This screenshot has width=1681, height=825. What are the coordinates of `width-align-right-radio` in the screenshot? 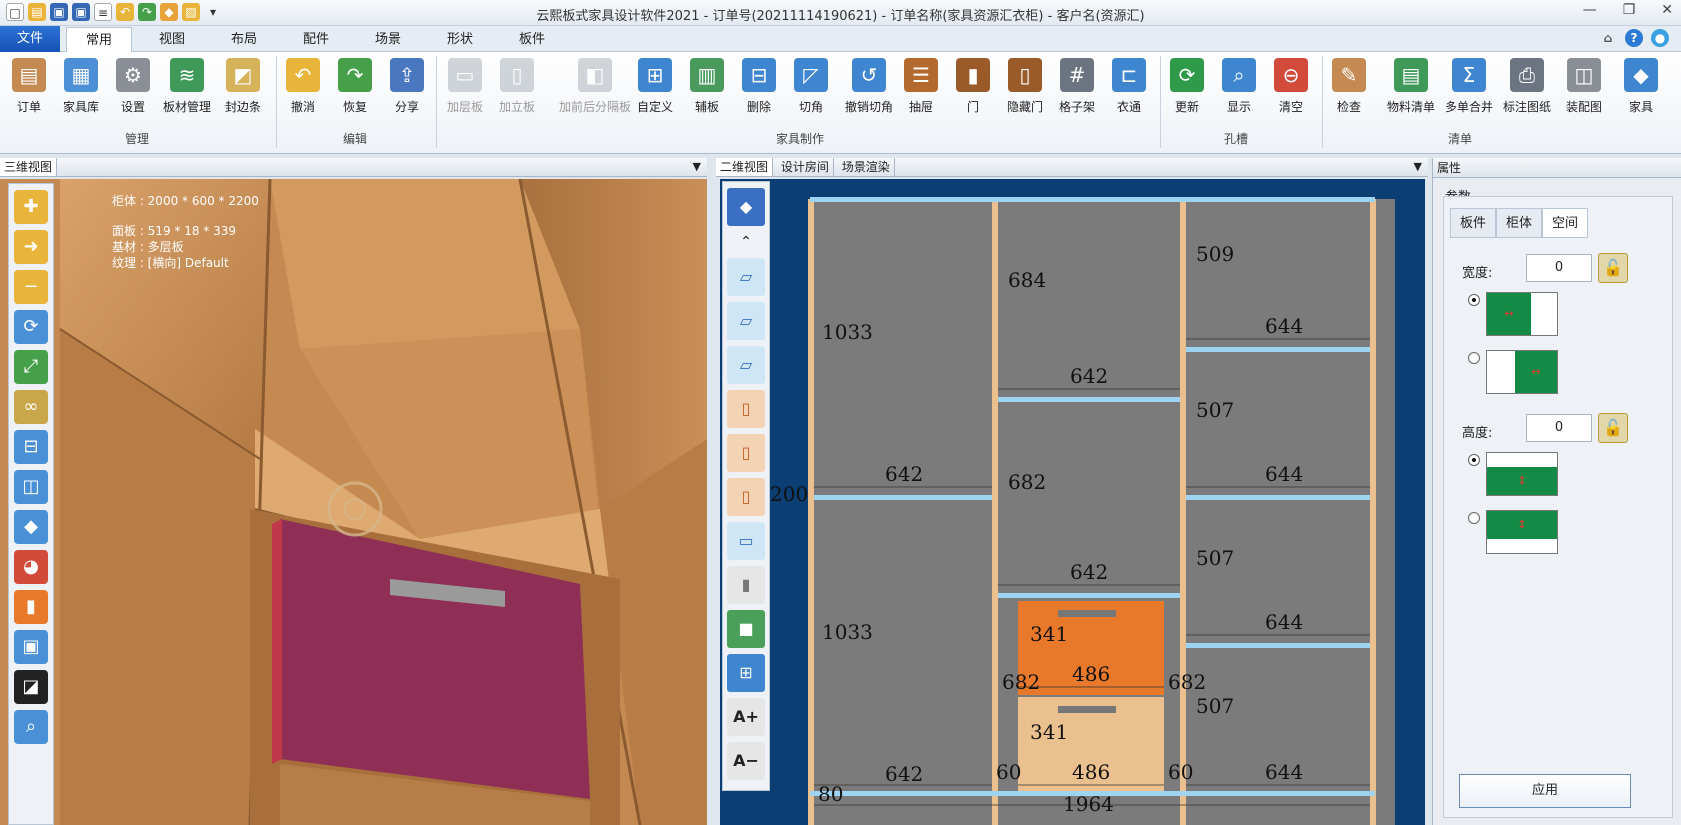 It's located at (1474, 358).